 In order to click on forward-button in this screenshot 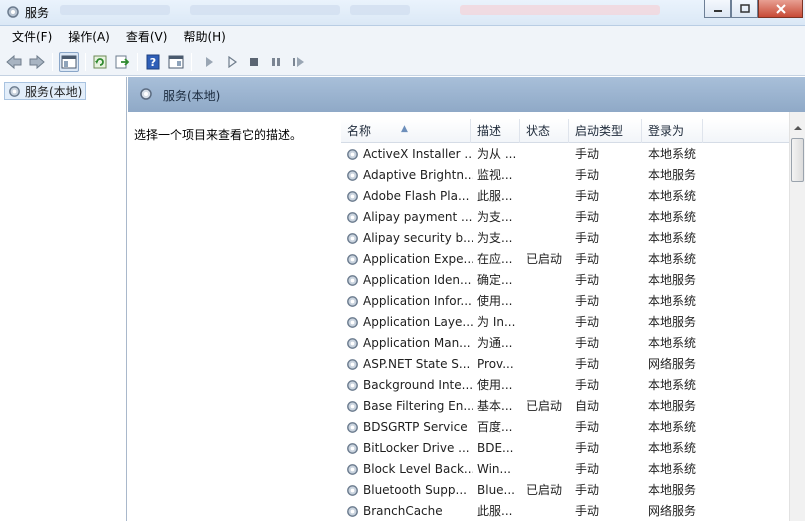, I will do `click(37, 62)`.